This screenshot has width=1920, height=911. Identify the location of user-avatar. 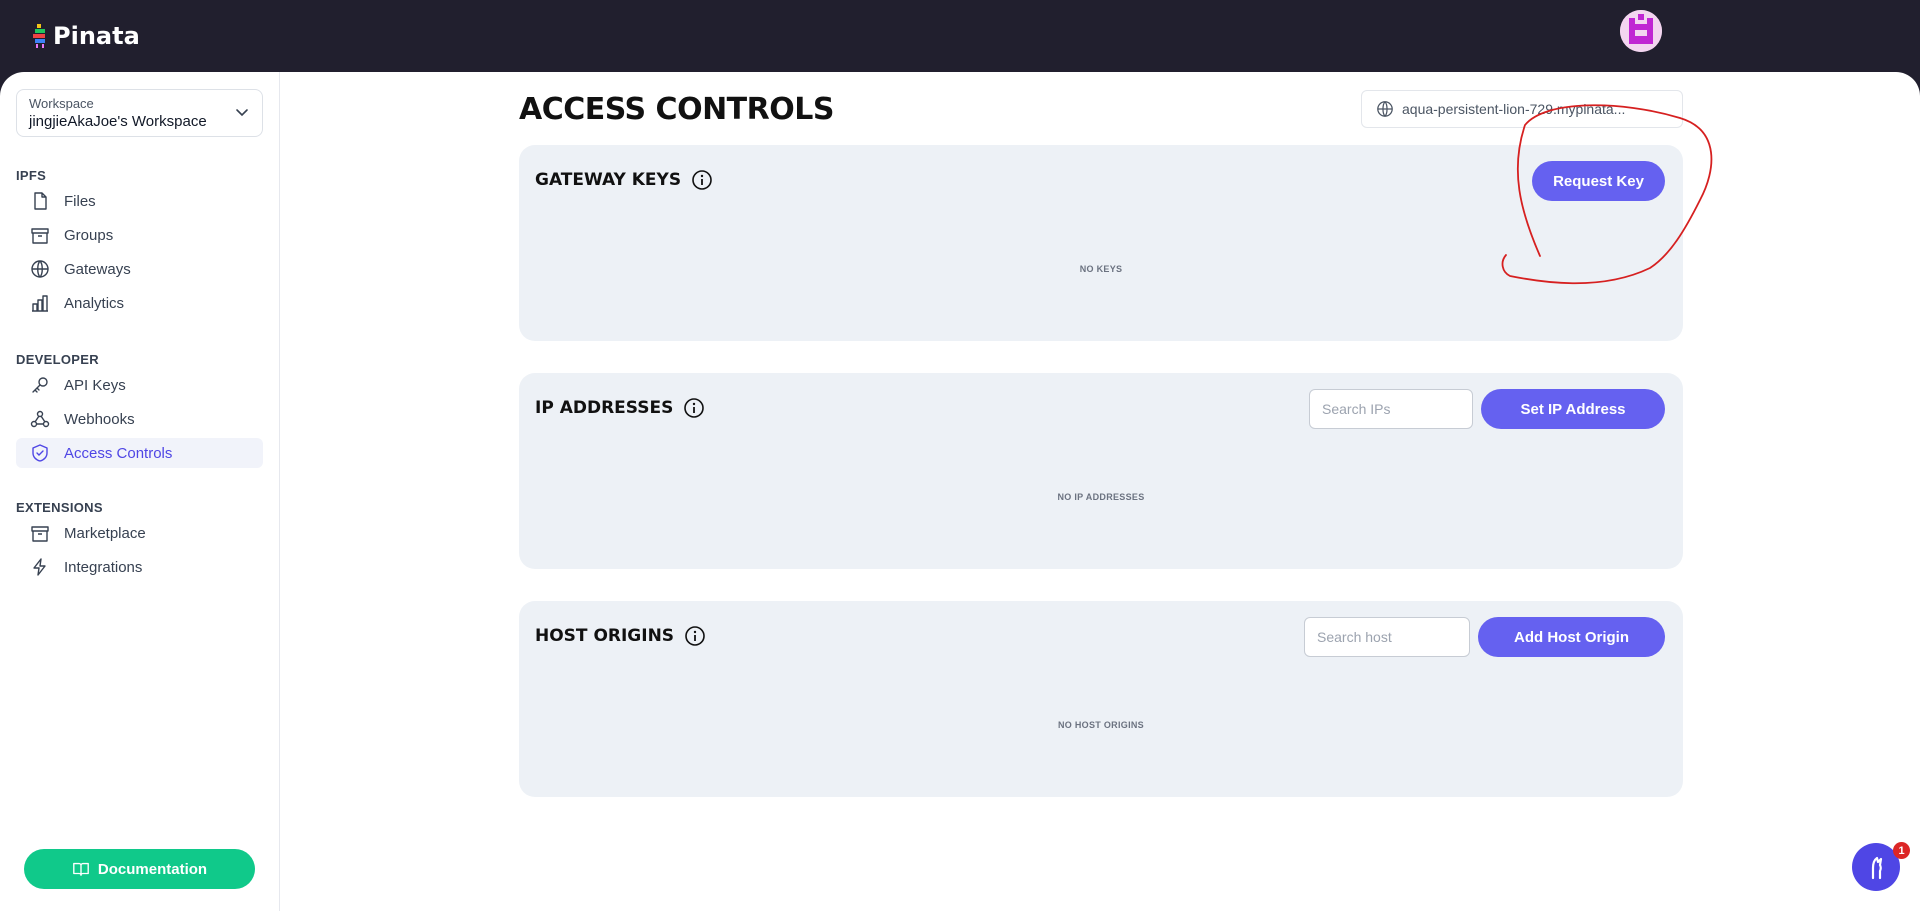
(1641, 31).